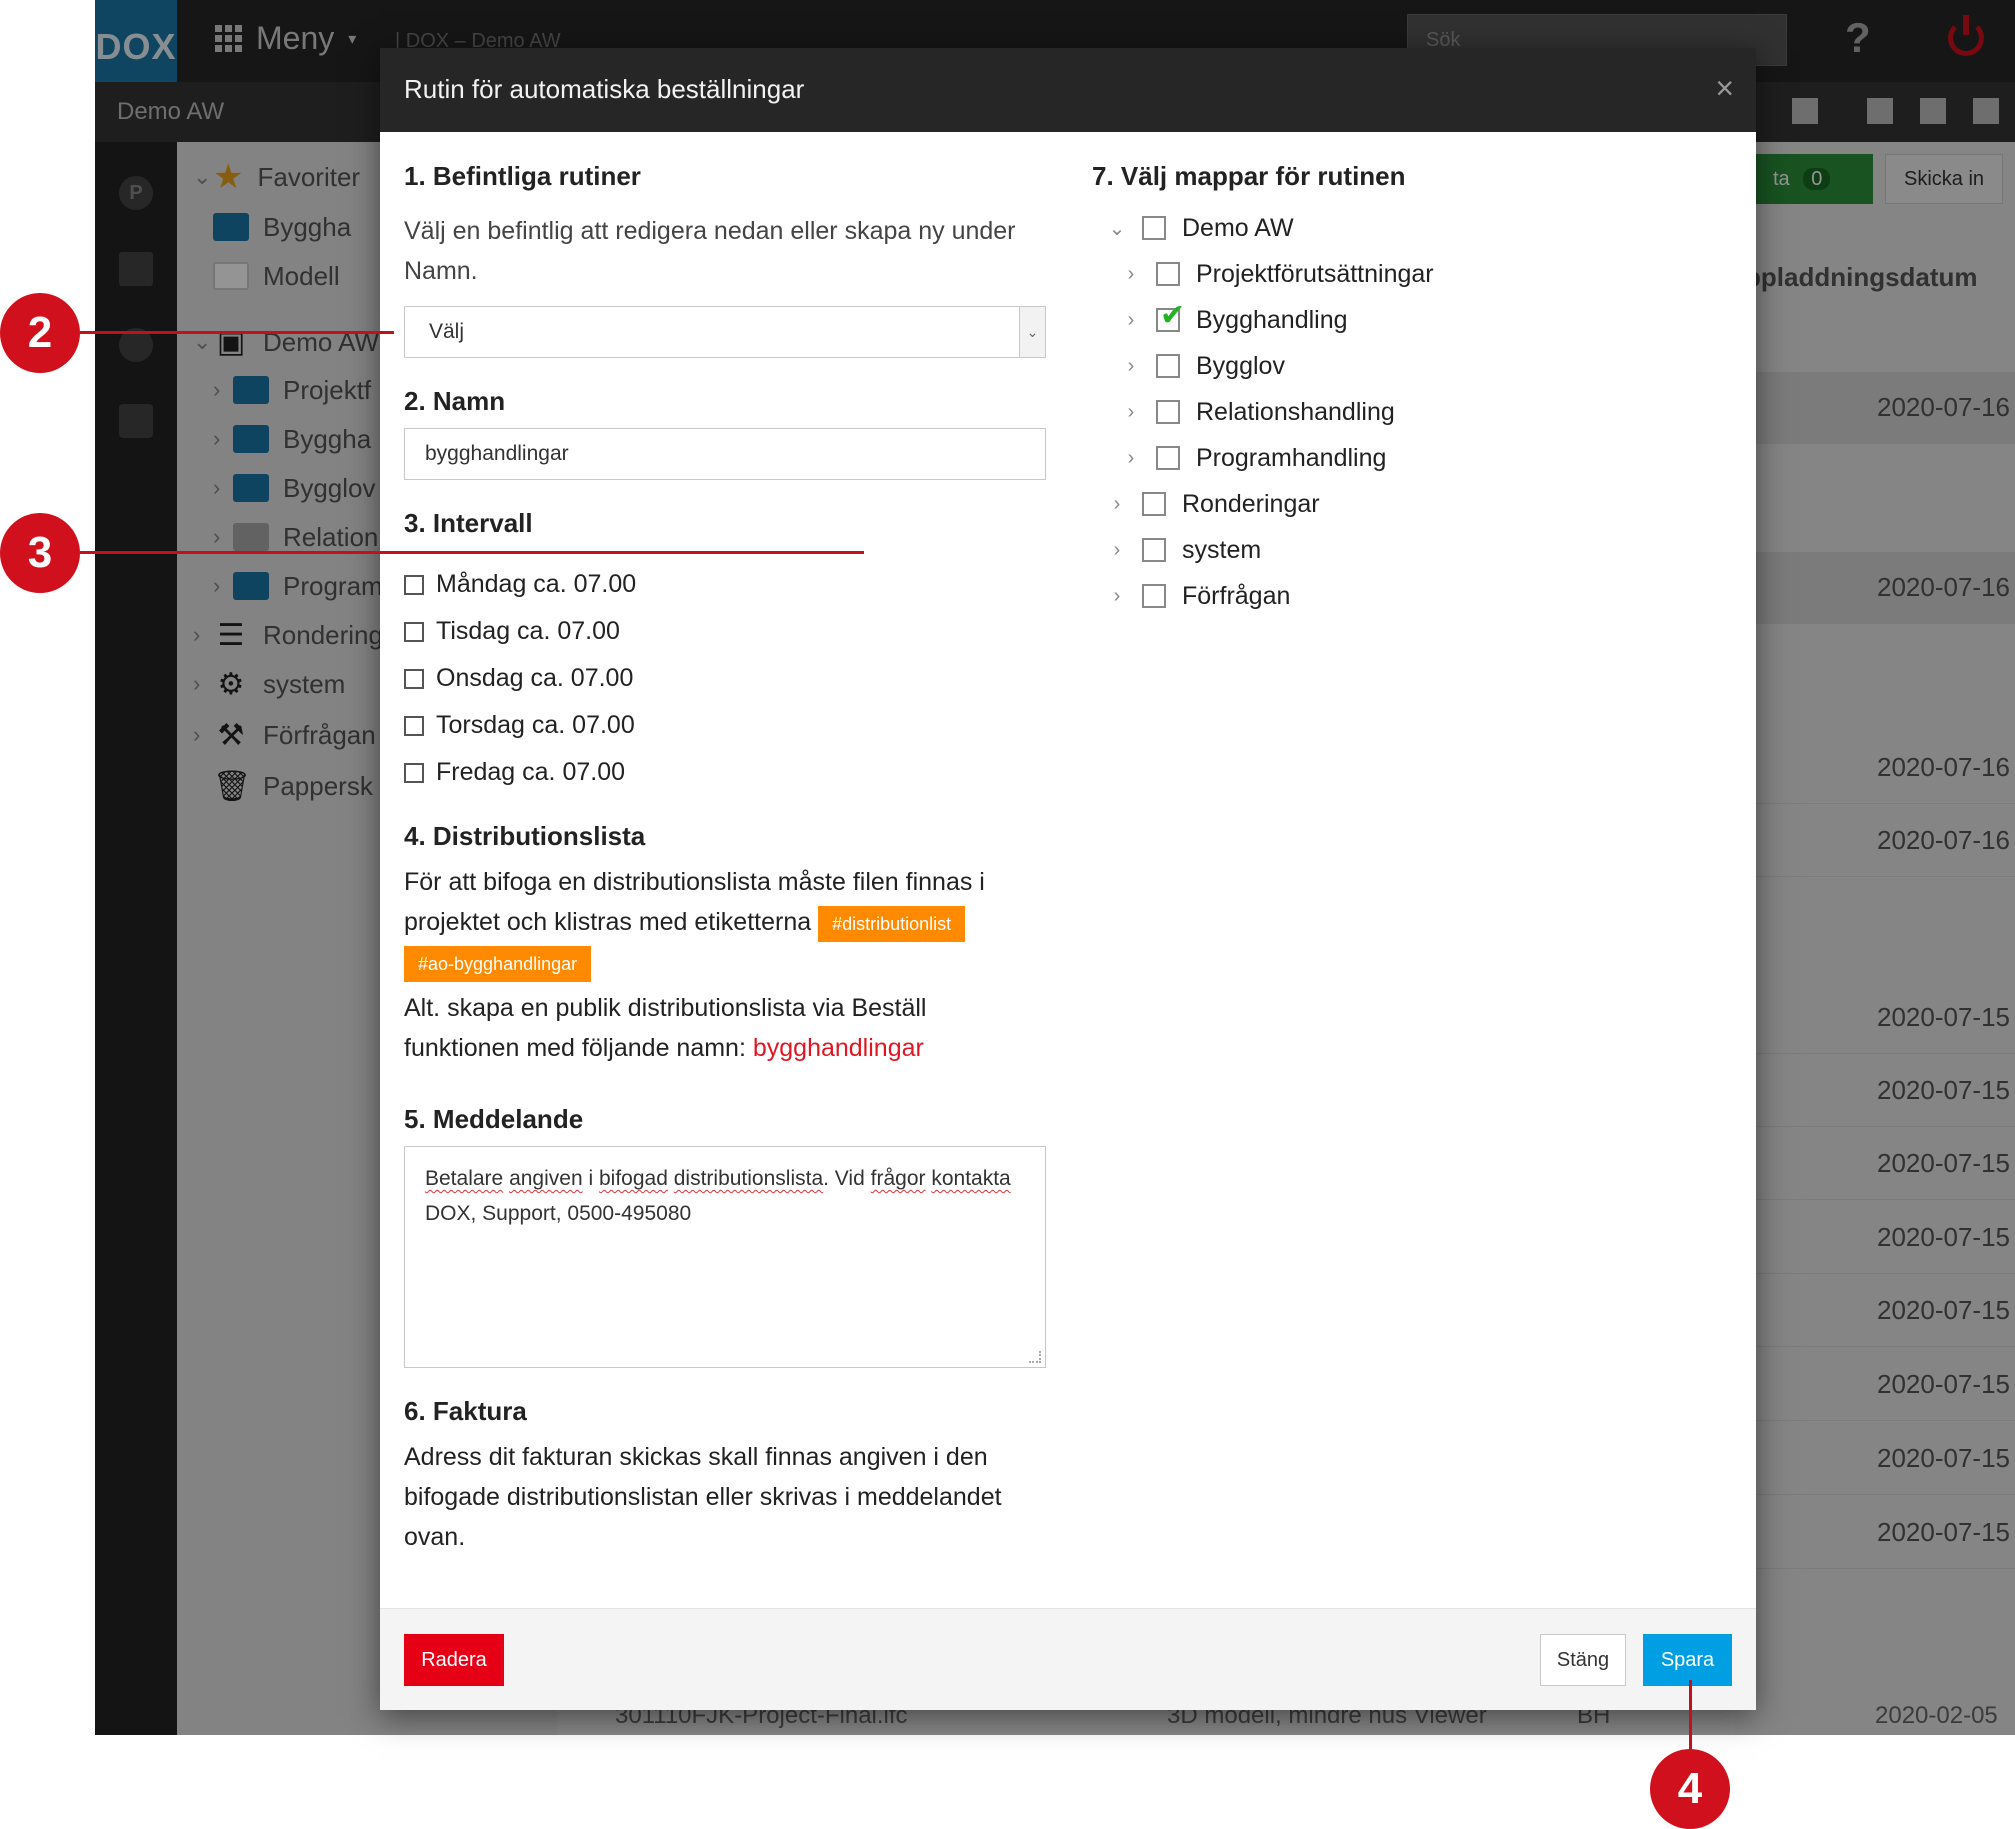  I want to click on checkbox-checked: ✔, so click(1170, 315).